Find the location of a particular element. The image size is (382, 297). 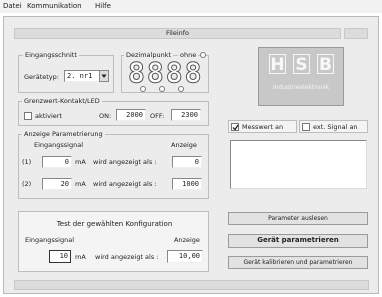

interface-legend: Eingangsschnitt is located at coordinates (51, 55).